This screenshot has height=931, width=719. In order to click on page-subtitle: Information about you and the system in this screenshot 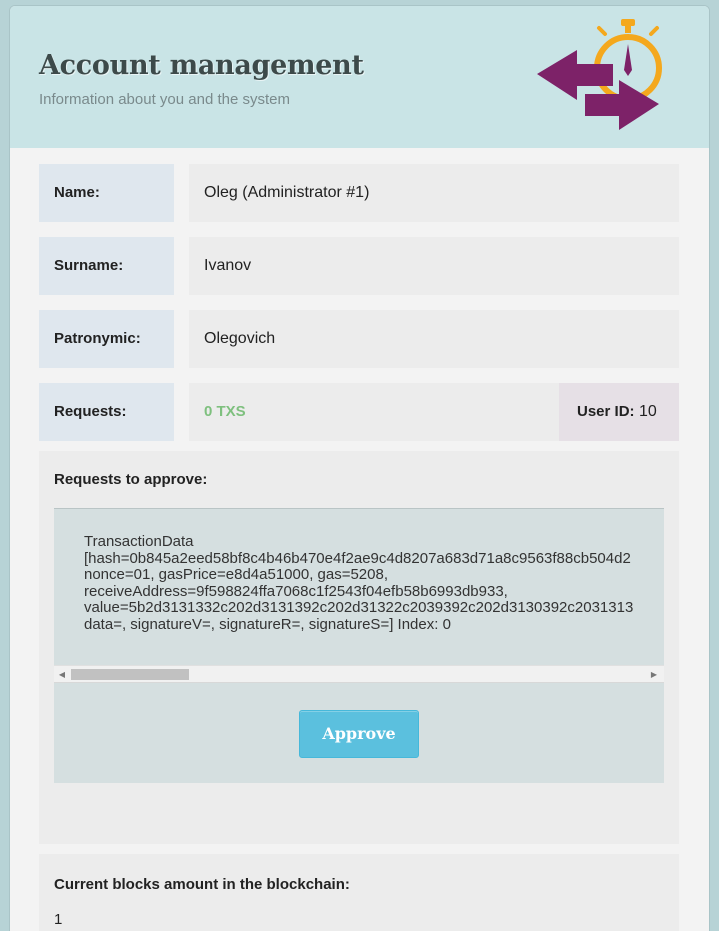, I will do `click(164, 99)`.